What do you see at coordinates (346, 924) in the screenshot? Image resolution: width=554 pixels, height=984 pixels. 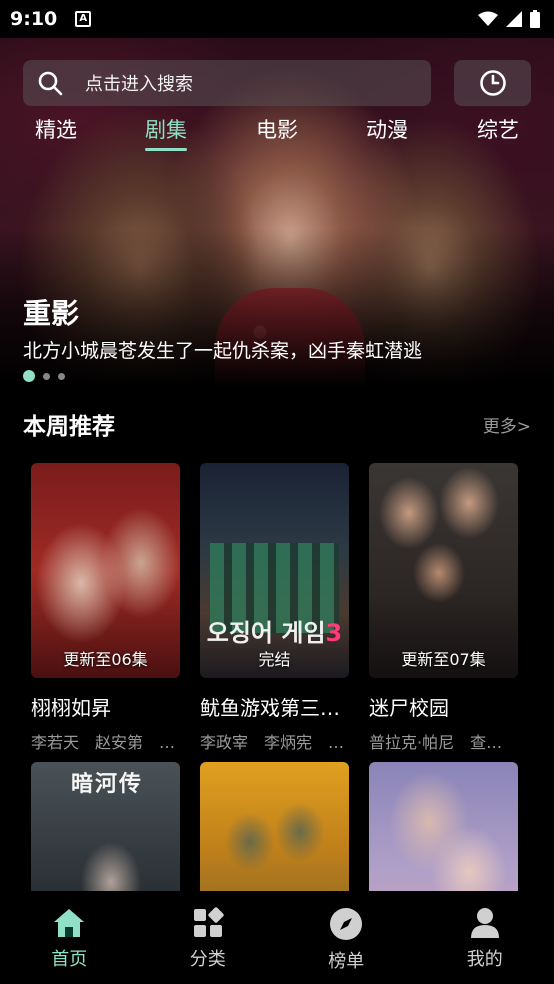 I see `compass-icon` at bounding box center [346, 924].